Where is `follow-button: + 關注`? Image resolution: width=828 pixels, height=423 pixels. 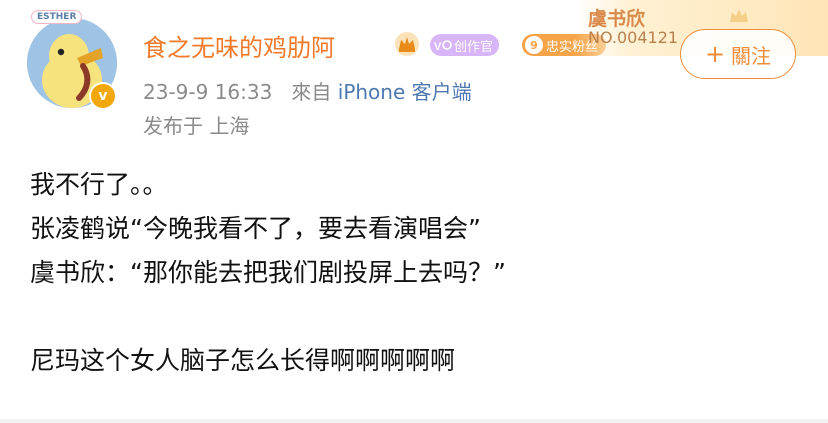
follow-button: + 關注 is located at coordinates (738, 54).